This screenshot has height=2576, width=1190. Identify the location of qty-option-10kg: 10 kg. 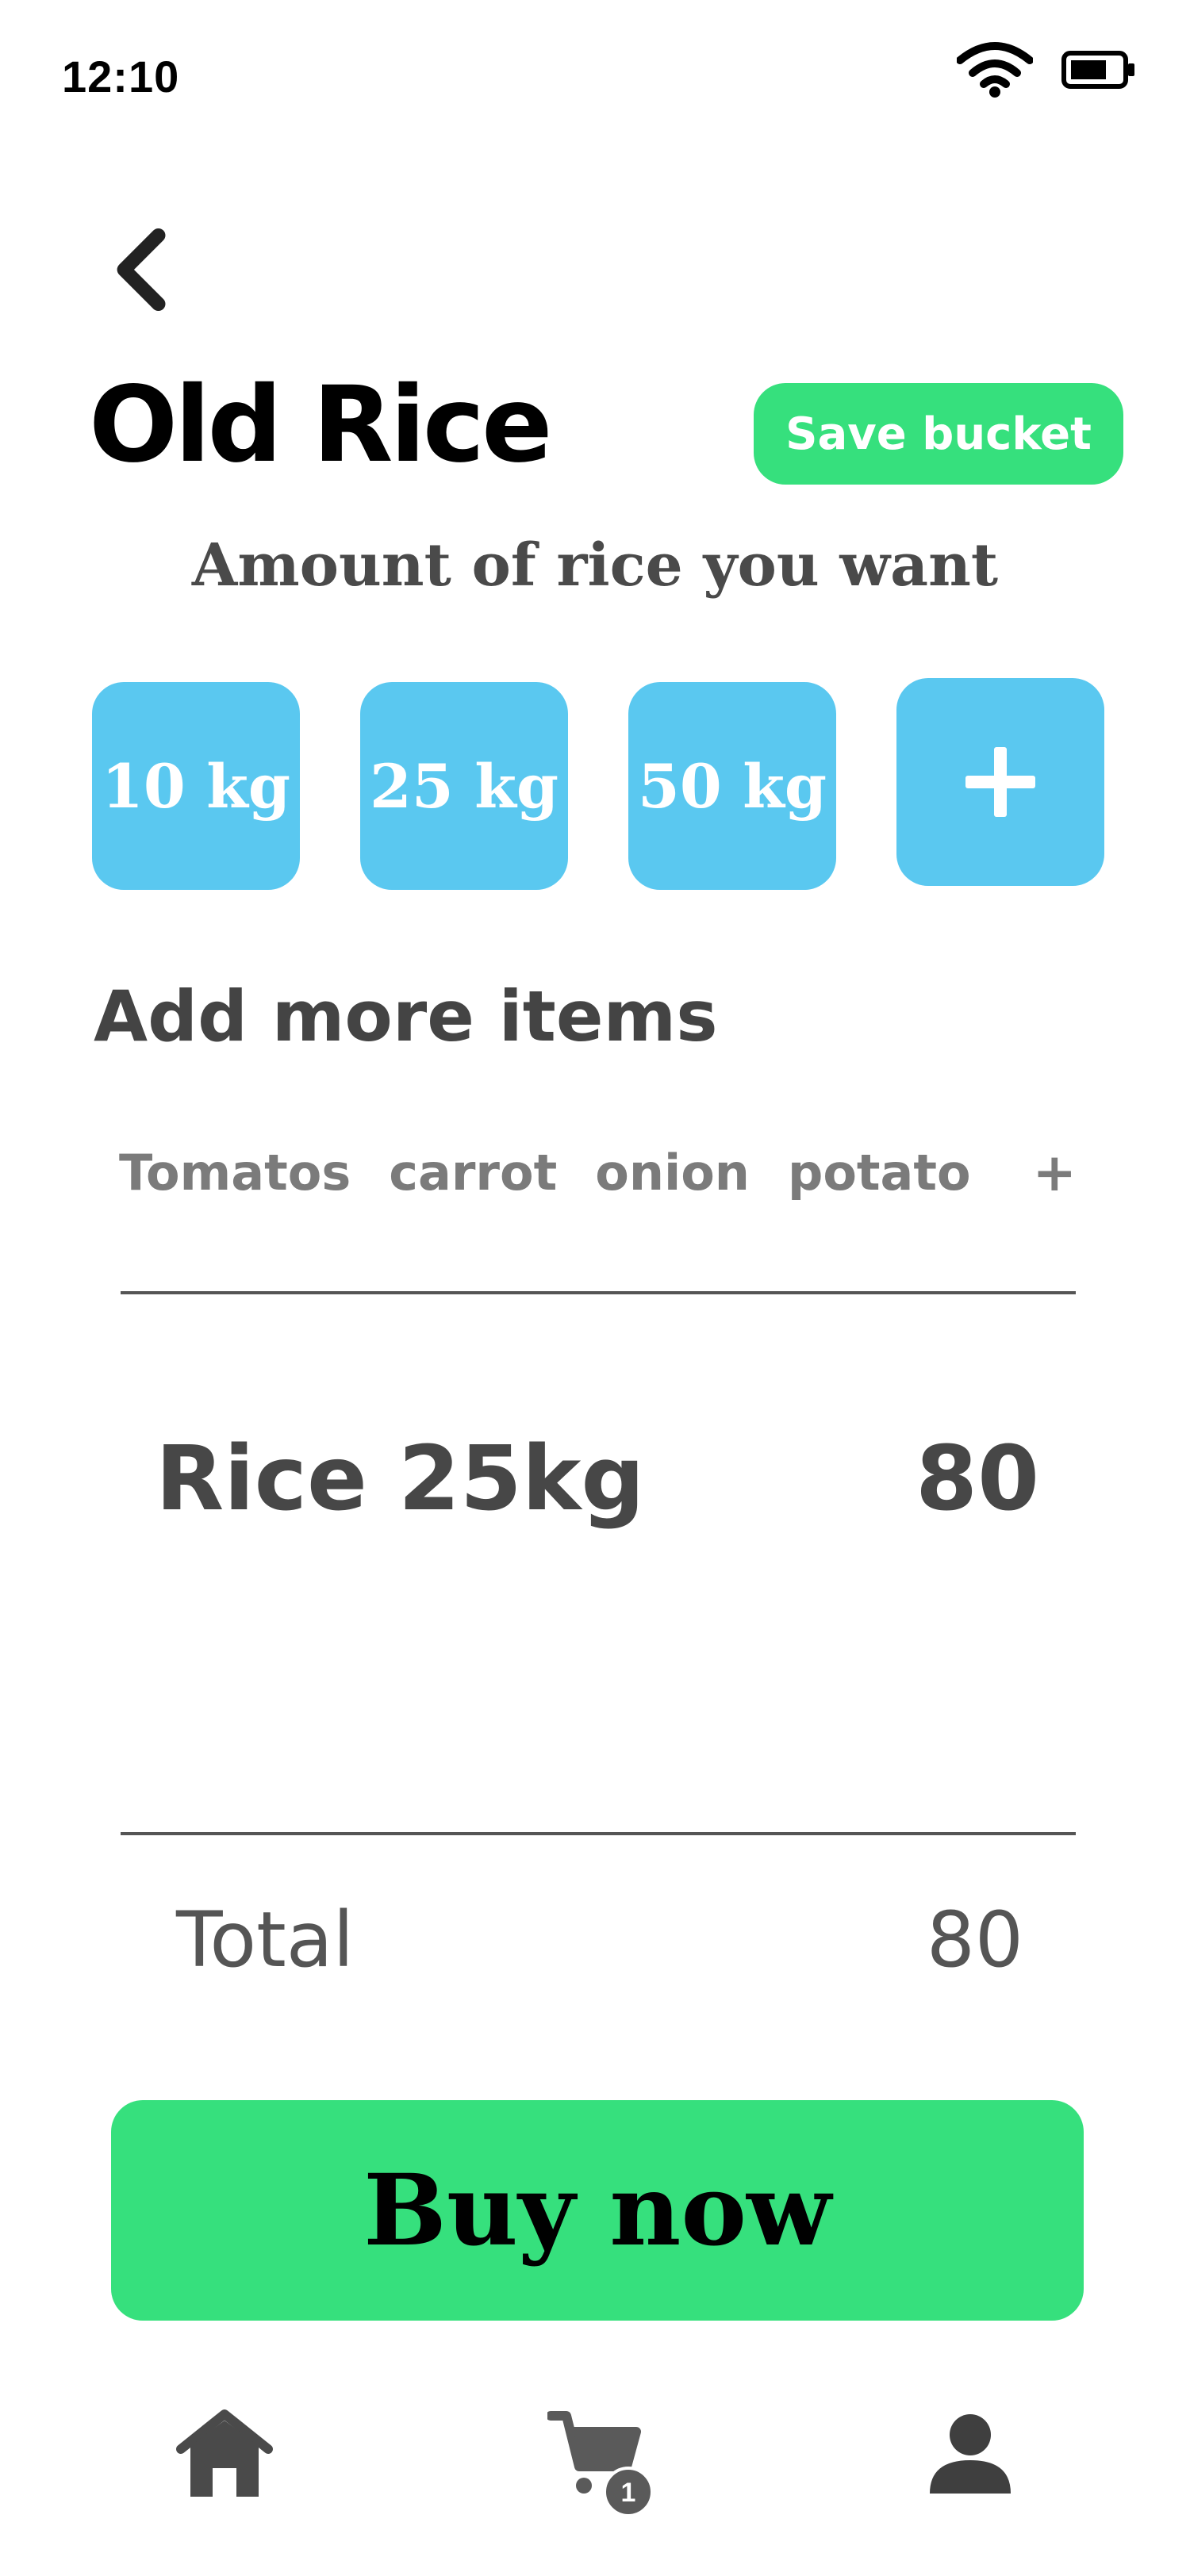
(196, 786).